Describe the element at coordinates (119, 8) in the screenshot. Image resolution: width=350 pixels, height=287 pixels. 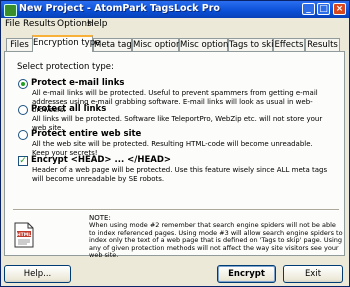
I see `window-title: New Project - AtomPark TagsLock Pro` at that location.